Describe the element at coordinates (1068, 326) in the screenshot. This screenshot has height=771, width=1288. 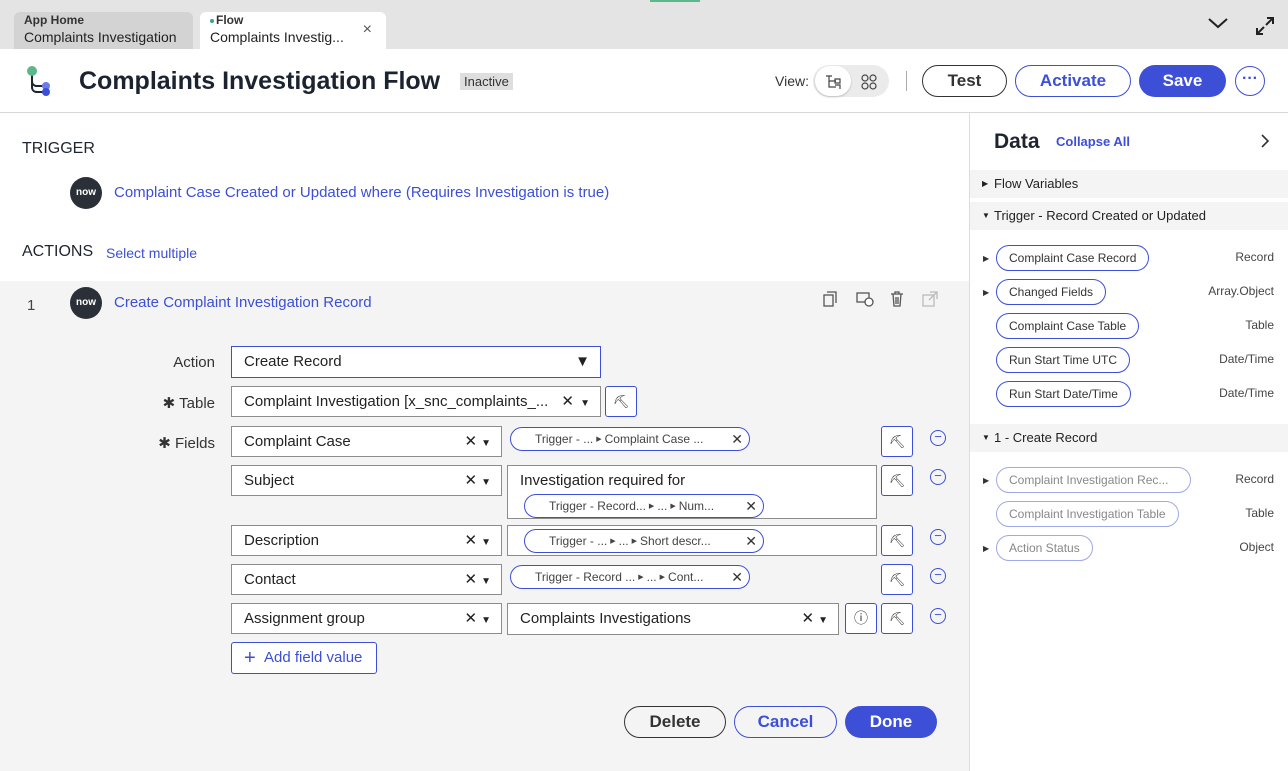
I see `data-pill-complaint-case-table: Complaint Case Table` at that location.